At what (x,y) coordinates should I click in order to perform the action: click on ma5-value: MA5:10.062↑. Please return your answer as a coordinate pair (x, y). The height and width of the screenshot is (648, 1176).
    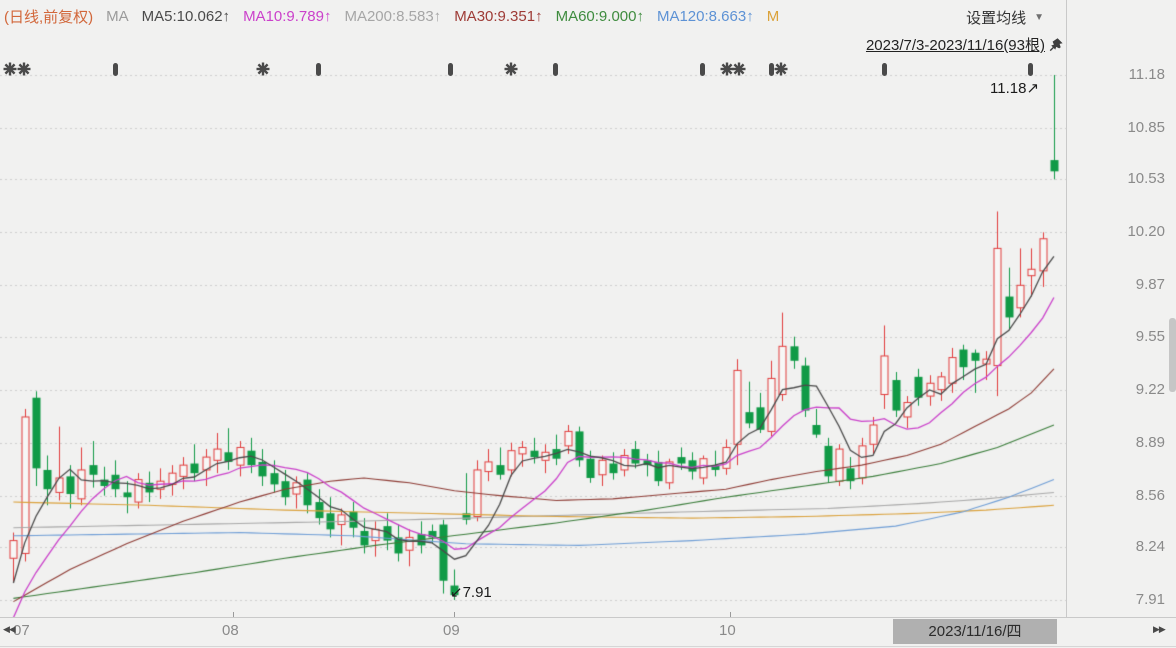
    Looking at the image, I should click on (186, 16).